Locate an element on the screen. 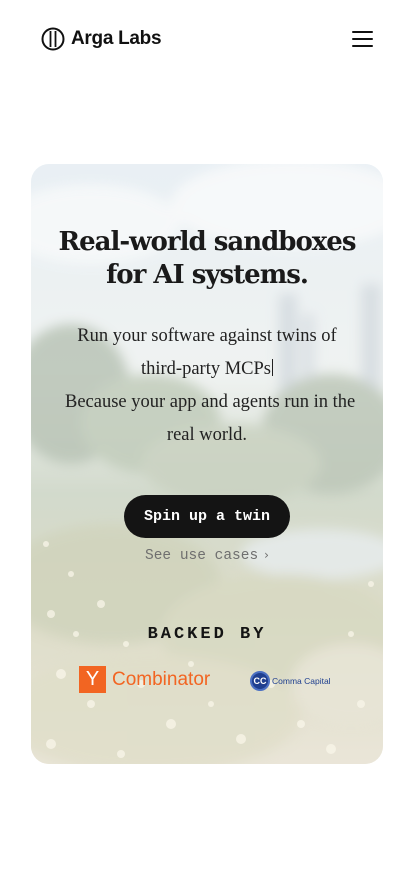  headline-line-1: Real-world sandboxes is located at coordinates (207, 242).